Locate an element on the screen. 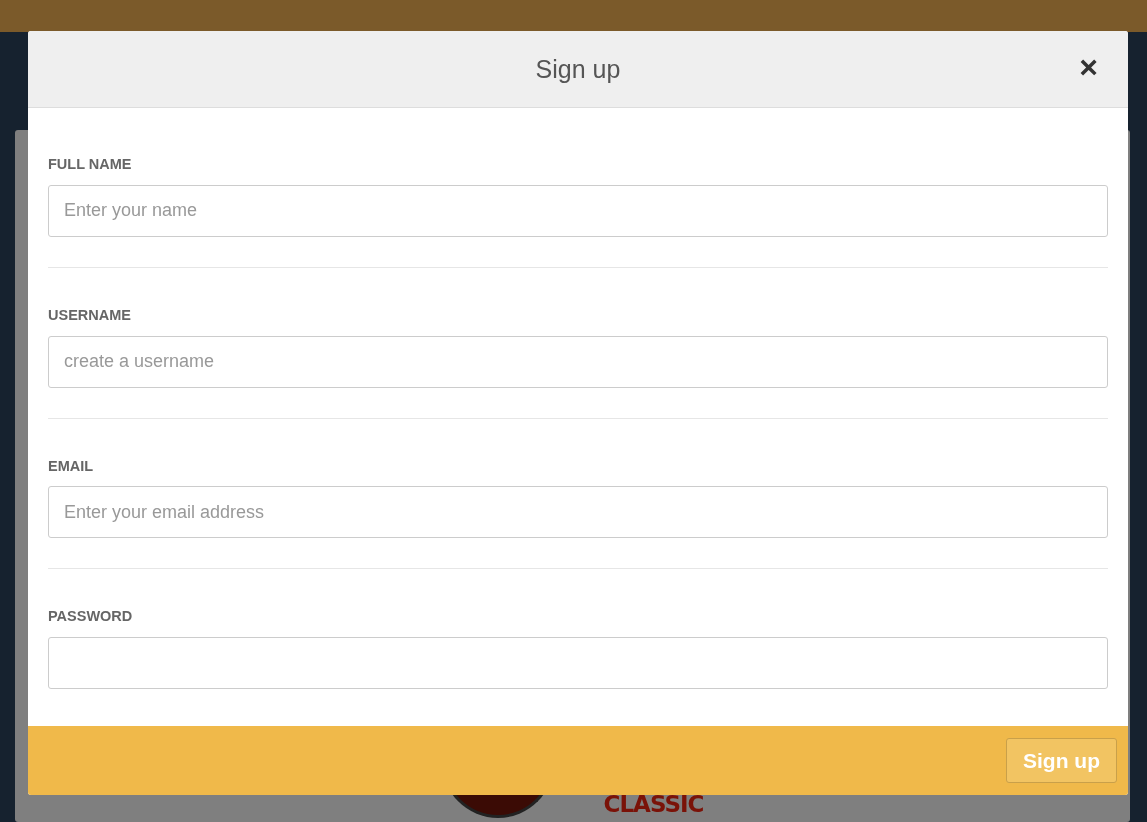 The image size is (1147, 822). close-button: × is located at coordinates (1088, 67).